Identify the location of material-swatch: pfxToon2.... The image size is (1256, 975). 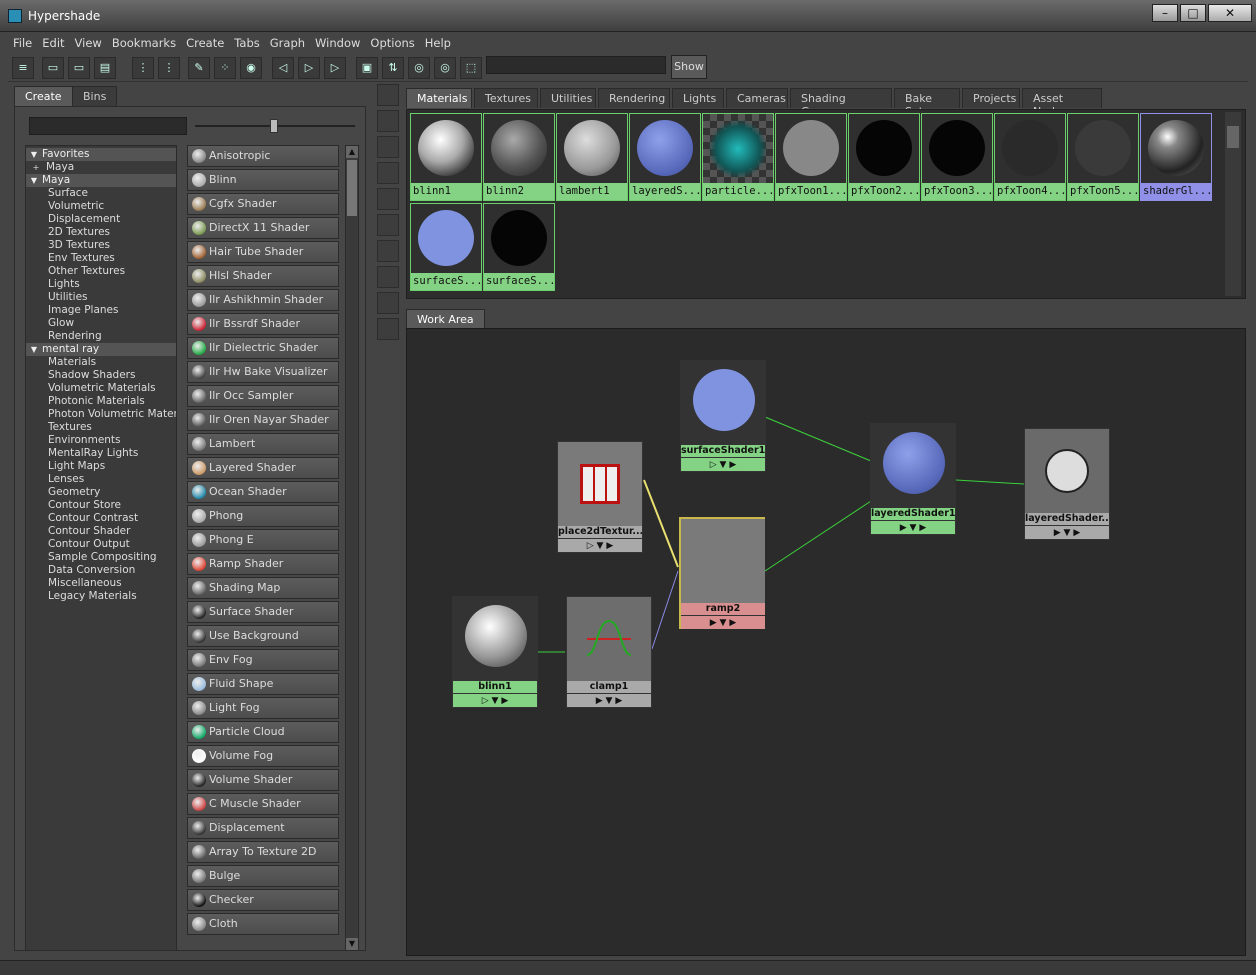
(884, 157).